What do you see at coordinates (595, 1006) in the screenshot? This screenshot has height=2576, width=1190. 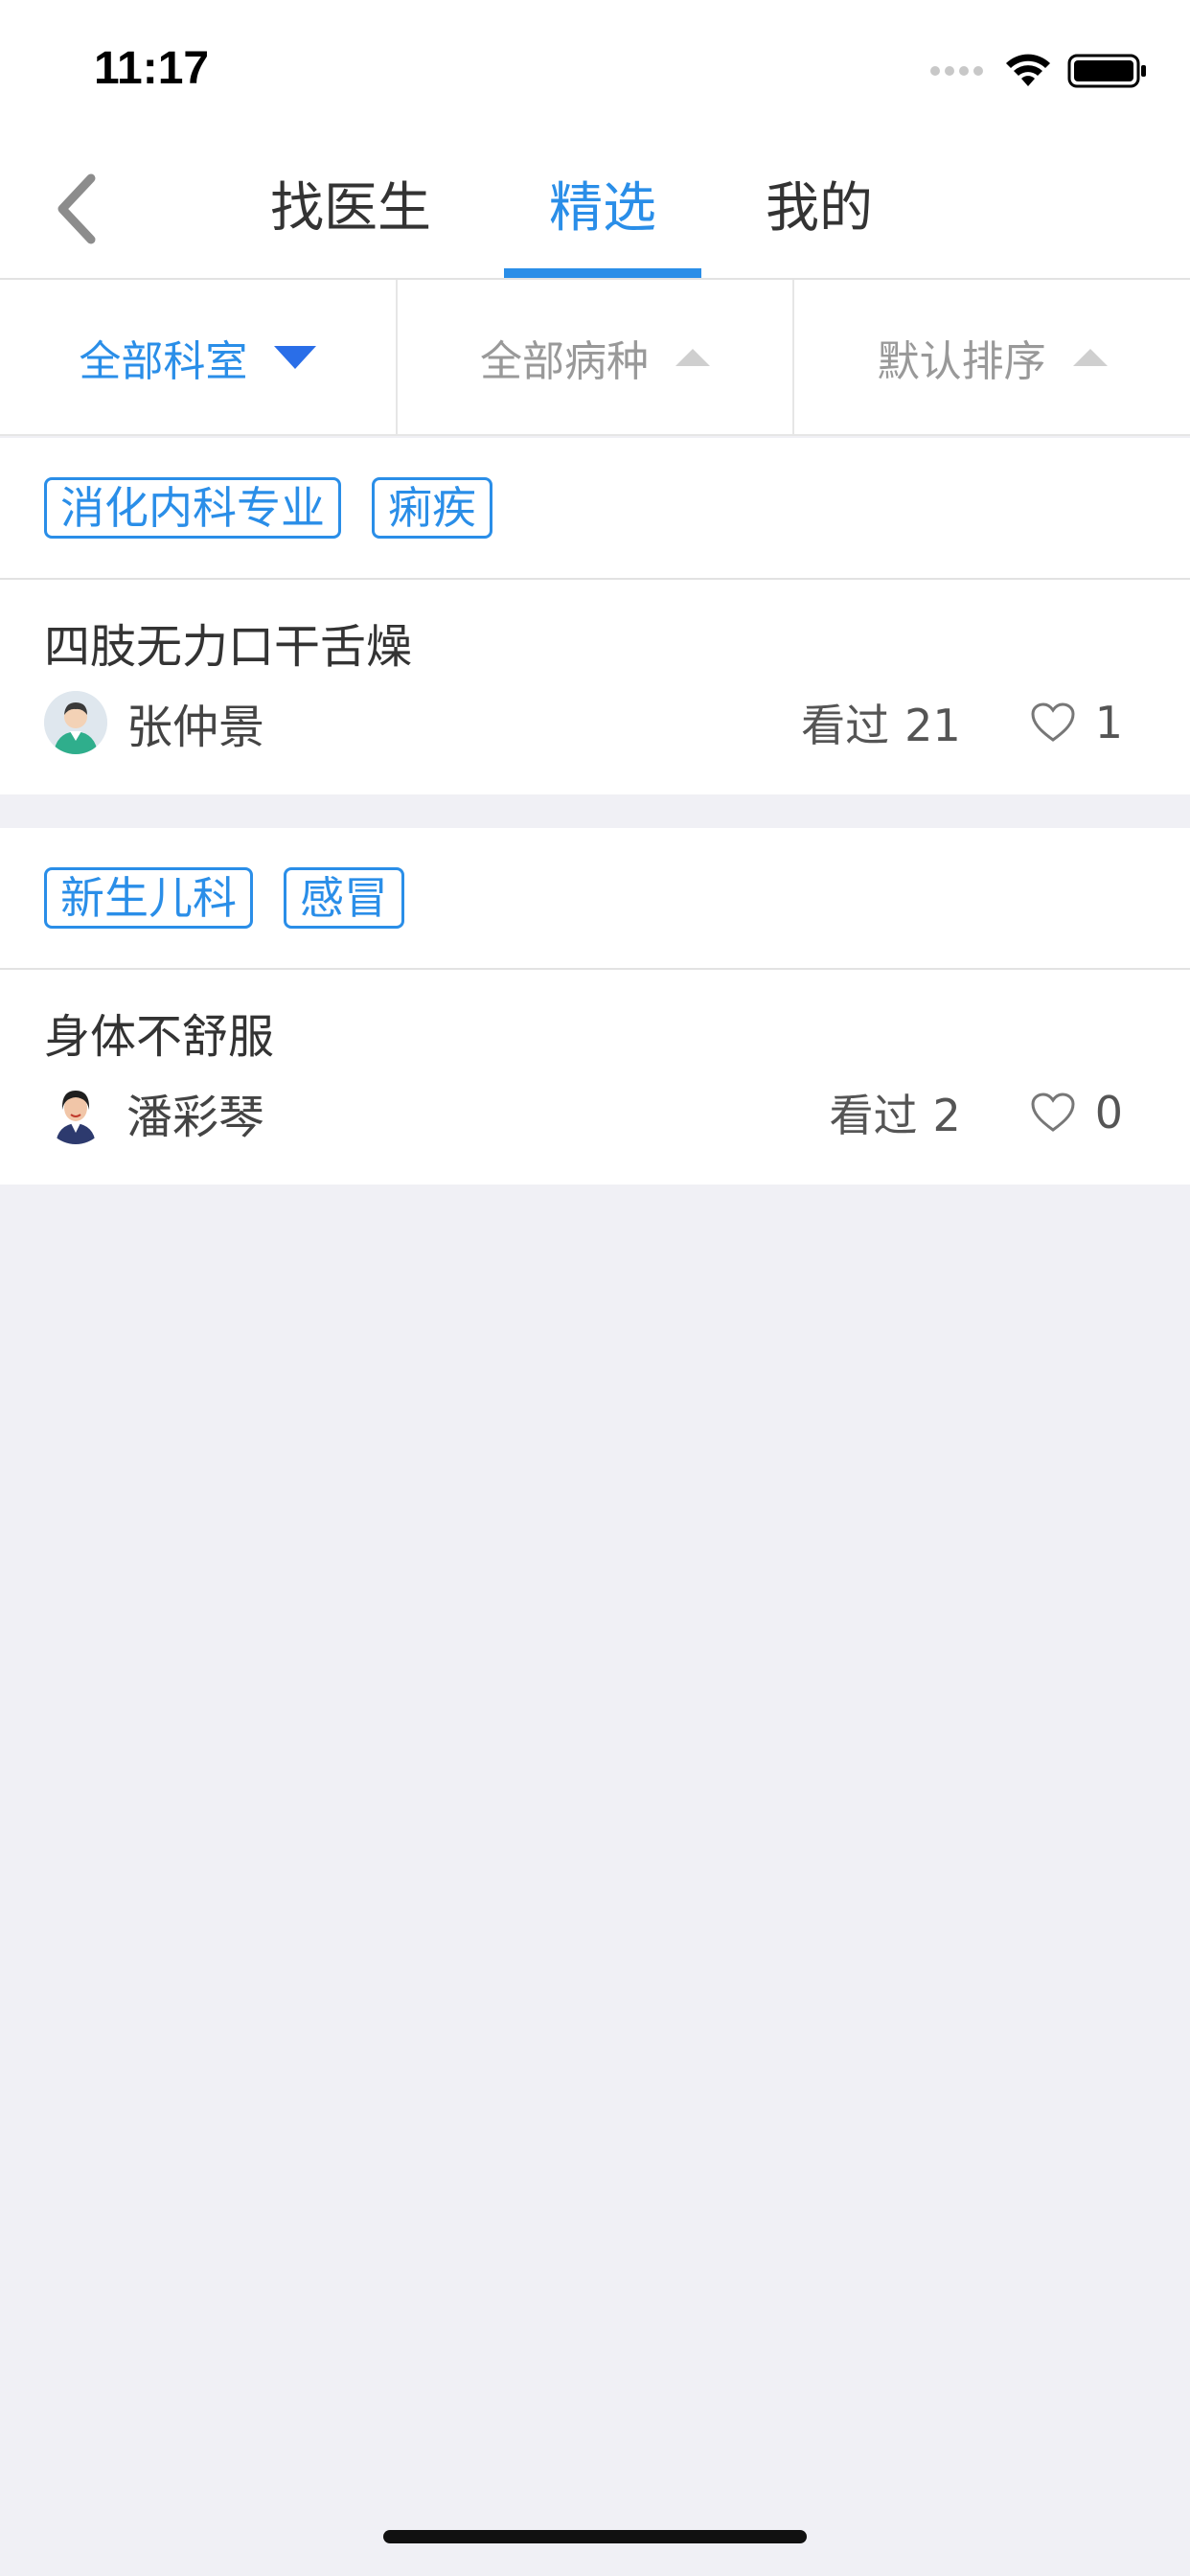 I see `post-card: 新生儿科 感冒 身体不舒服 潘彩琴 看过 2 0` at bounding box center [595, 1006].